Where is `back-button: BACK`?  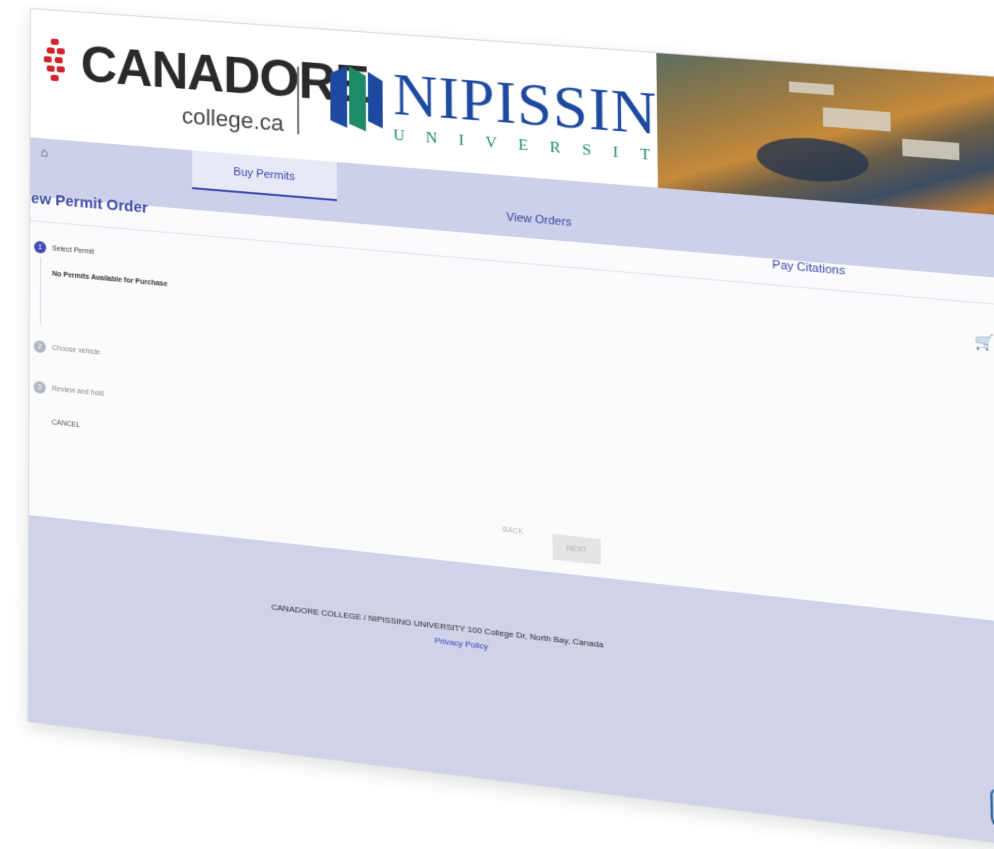
back-button: BACK is located at coordinates (513, 531).